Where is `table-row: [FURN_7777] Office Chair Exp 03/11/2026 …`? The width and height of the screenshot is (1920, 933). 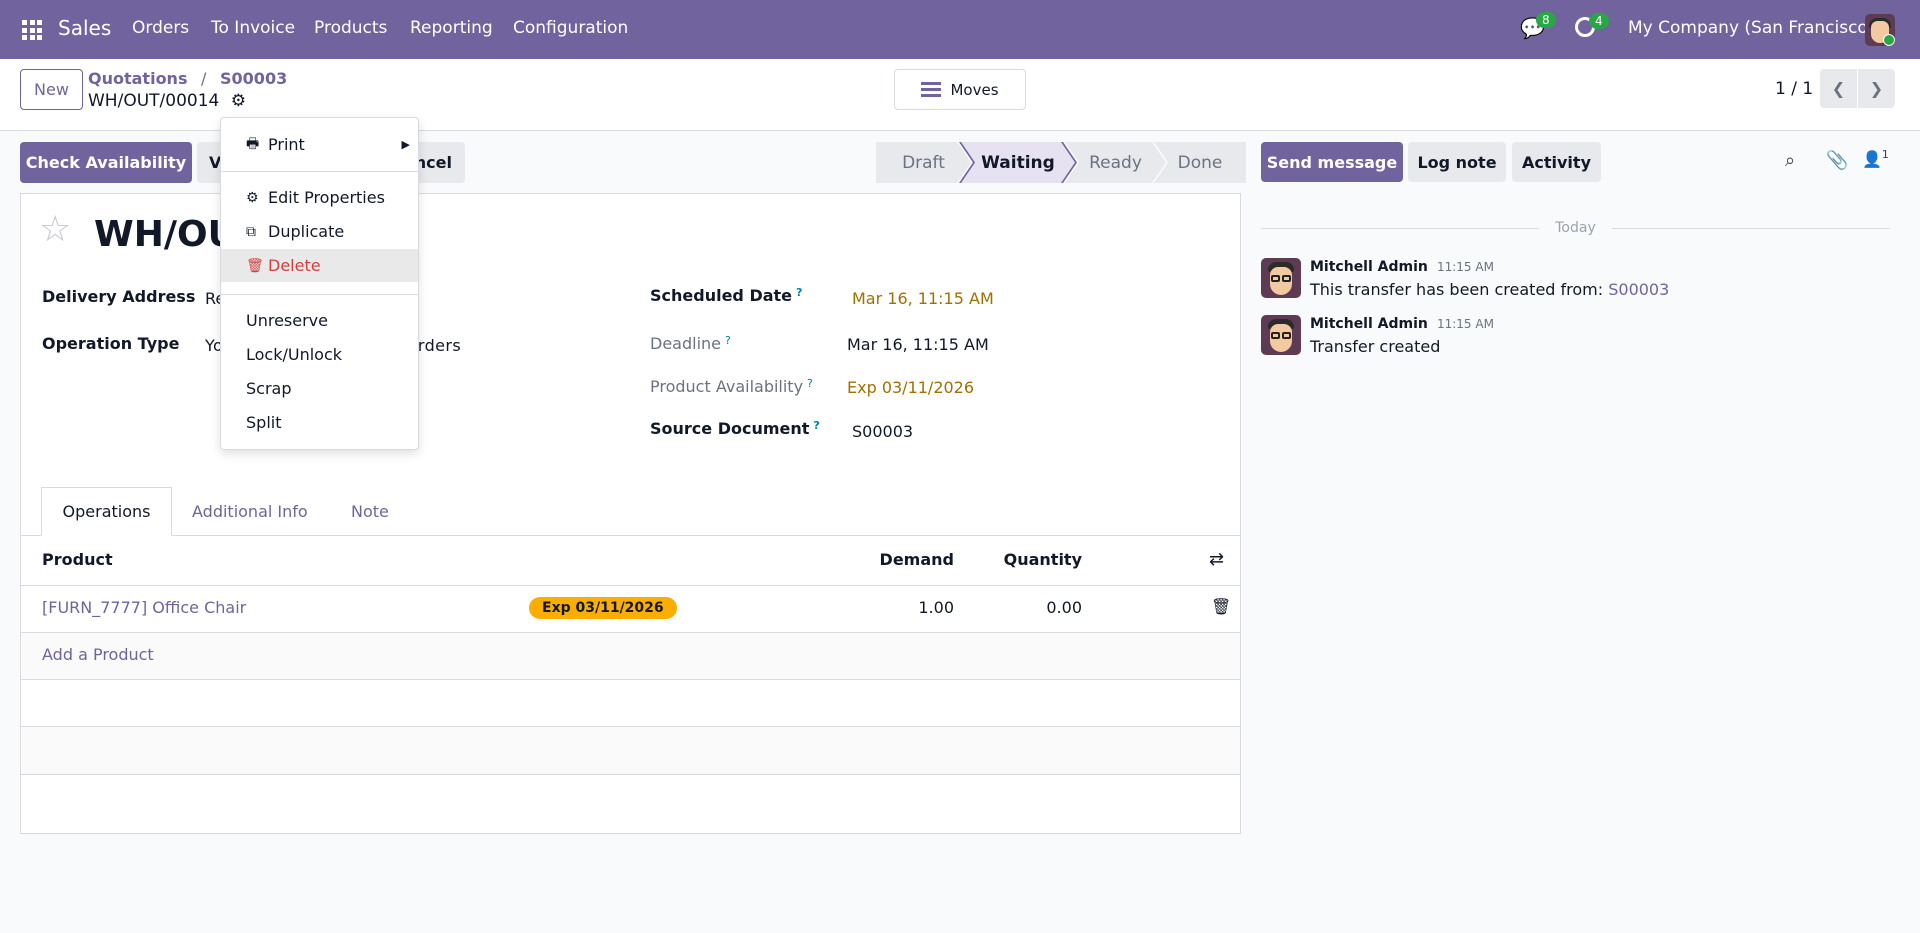 table-row: [FURN_7777] Office Chair Exp 03/11/2026 … is located at coordinates (630, 608).